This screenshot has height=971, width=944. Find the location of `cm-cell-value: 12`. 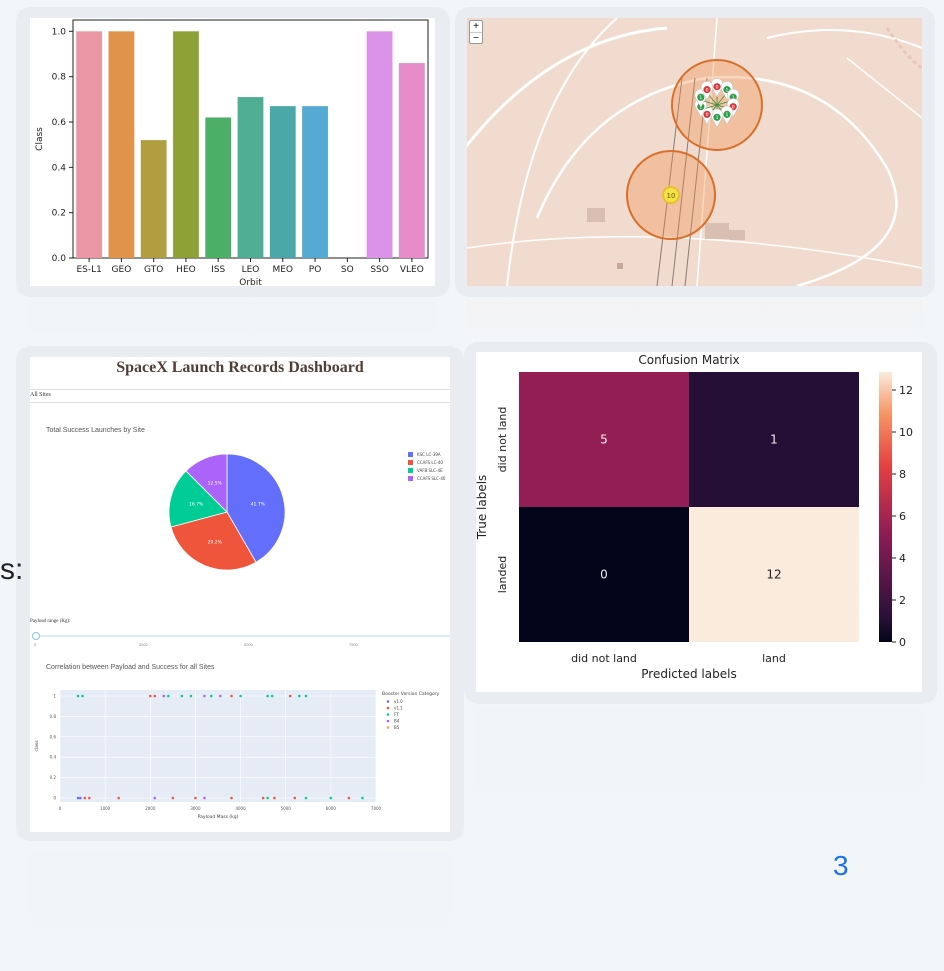

cm-cell-value: 12 is located at coordinates (773, 575).